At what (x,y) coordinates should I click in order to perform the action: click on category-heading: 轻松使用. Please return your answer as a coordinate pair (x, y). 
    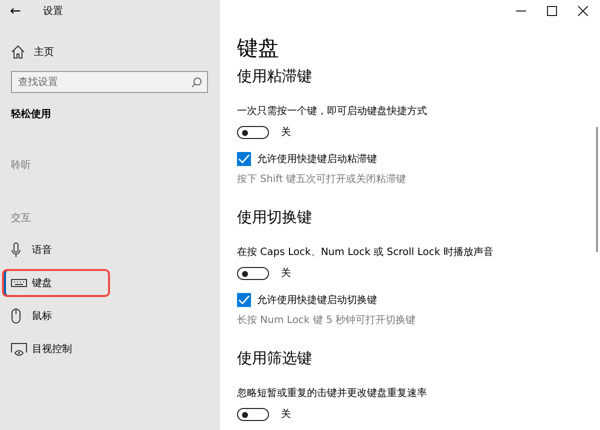
    Looking at the image, I should click on (31, 115).